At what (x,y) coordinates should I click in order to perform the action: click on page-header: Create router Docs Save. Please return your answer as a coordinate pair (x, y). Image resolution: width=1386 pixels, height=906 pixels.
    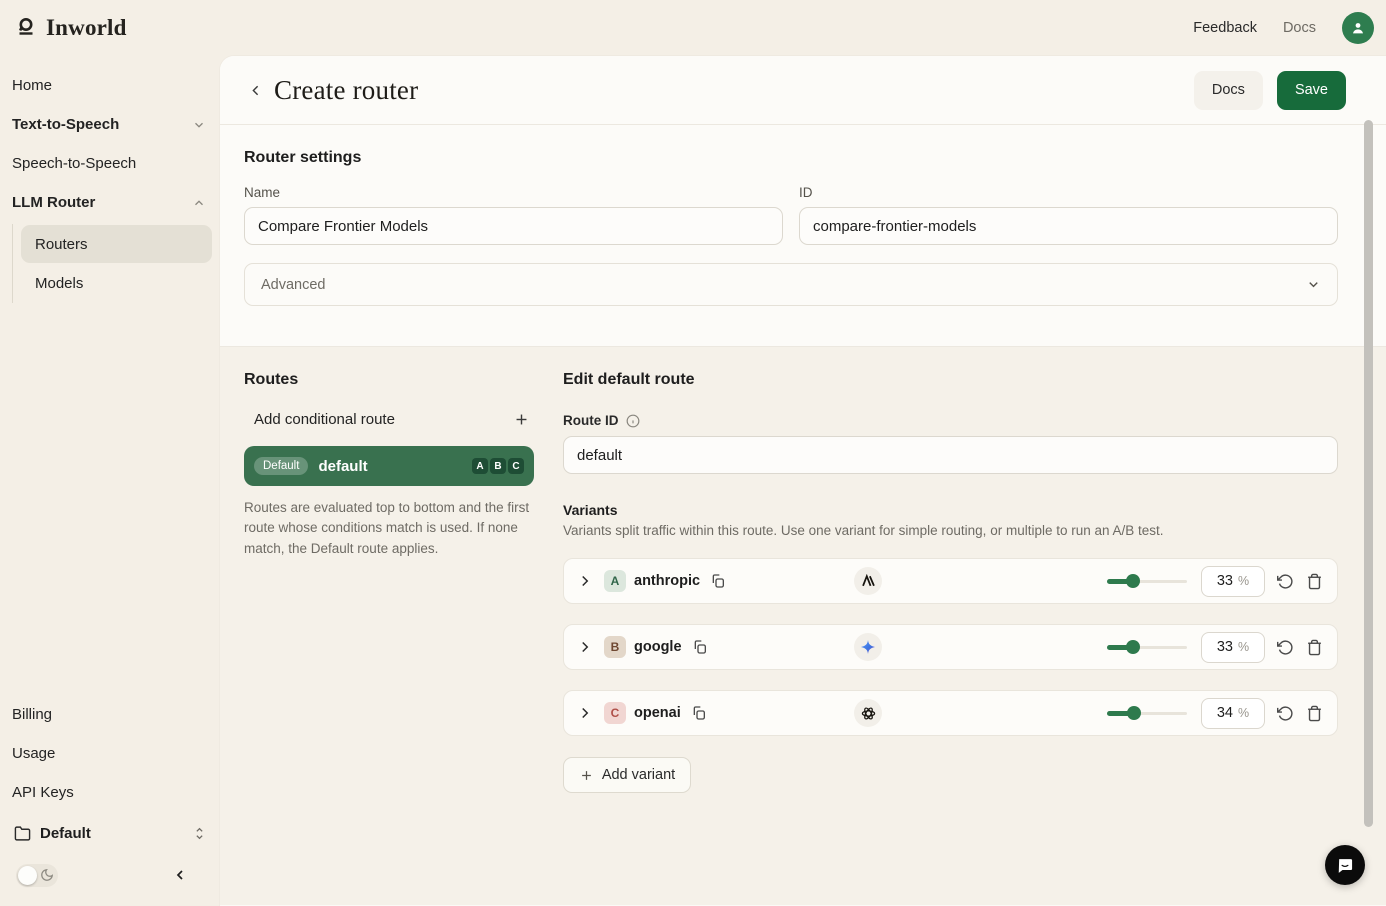
    Looking at the image, I should click on (803, 90).